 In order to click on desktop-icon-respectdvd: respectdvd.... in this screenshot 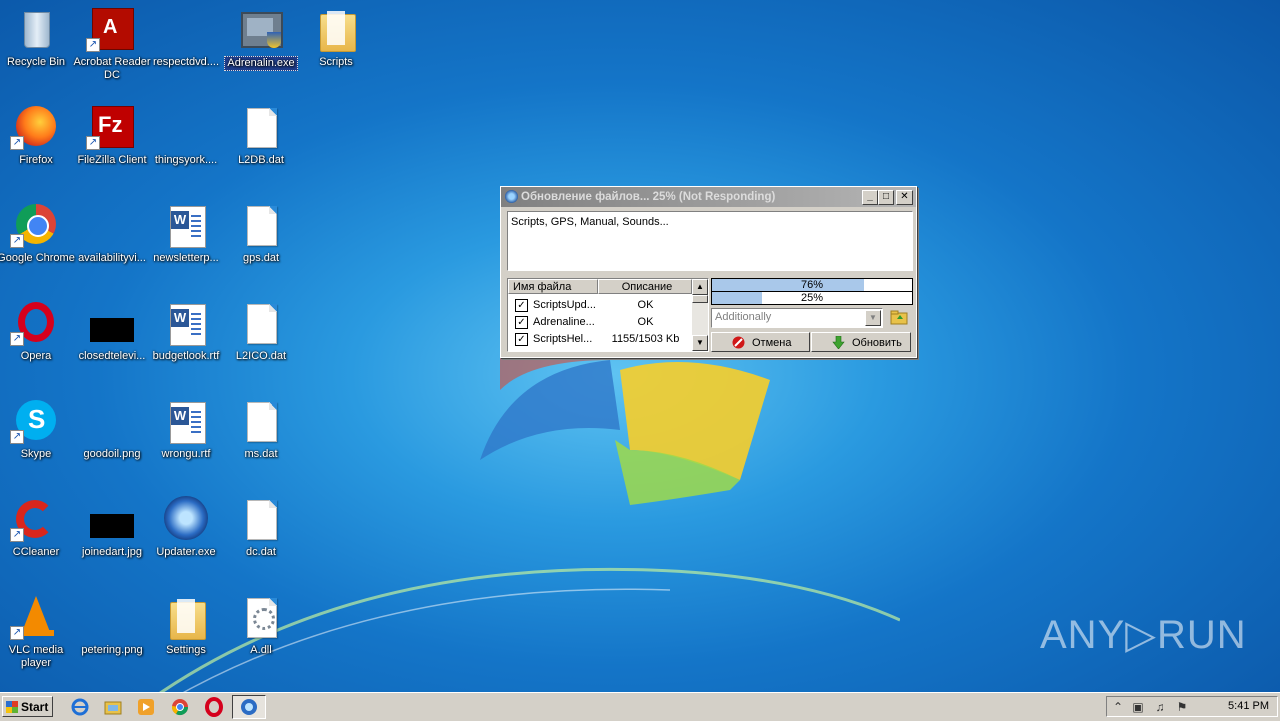, I will do `click(186, 37)`.